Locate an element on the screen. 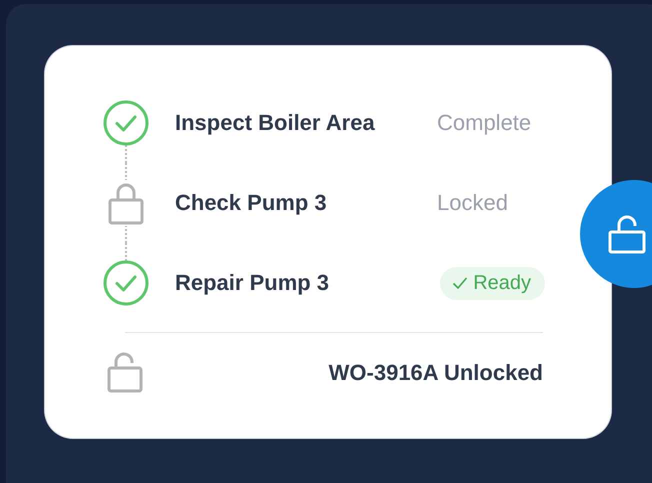 The height and width of the screenshot is (483, 652). check-icon is located at coordinates (460, 283).